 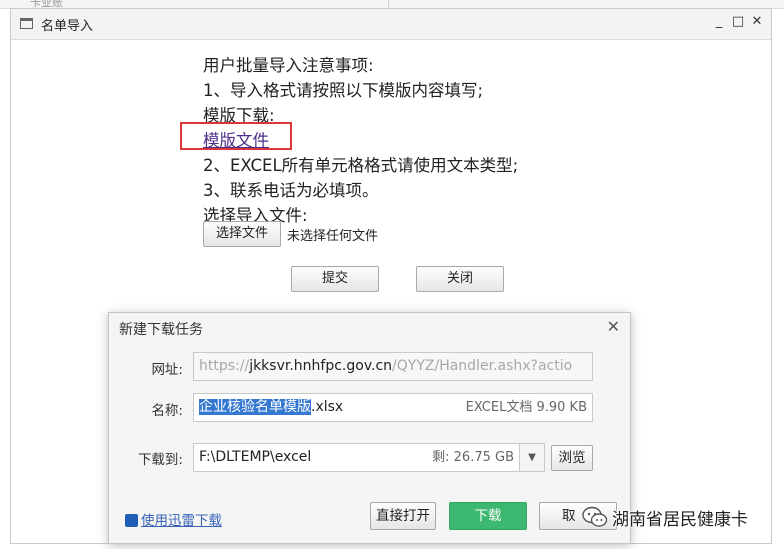 I want to click on url-prefix: https://, so click(x=224, y=366).